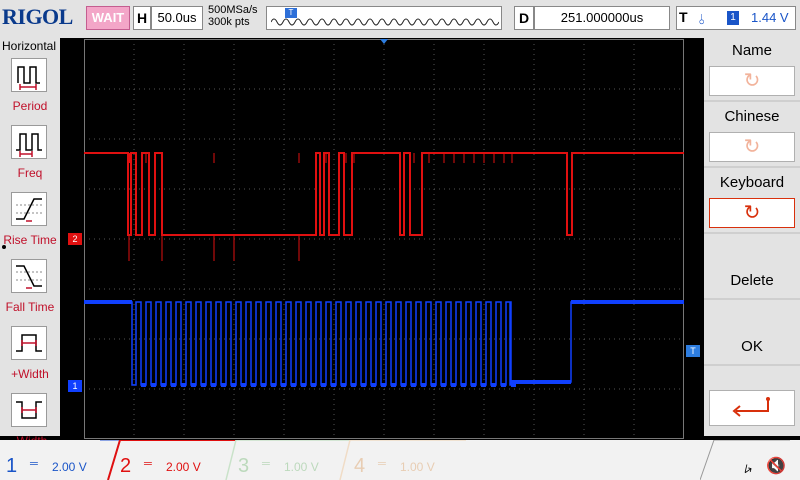 This screenshot has height=480, width=800. Describe the element at coordinates (776, 466) in the screenshot. I see `speaker-mute-icon: 🔇` at that location.